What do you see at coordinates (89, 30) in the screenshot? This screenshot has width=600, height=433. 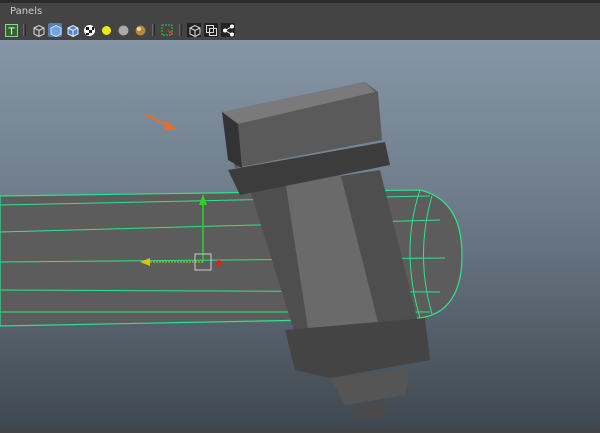 I see `checker-ball-icon` at bounding box center [89, 30].